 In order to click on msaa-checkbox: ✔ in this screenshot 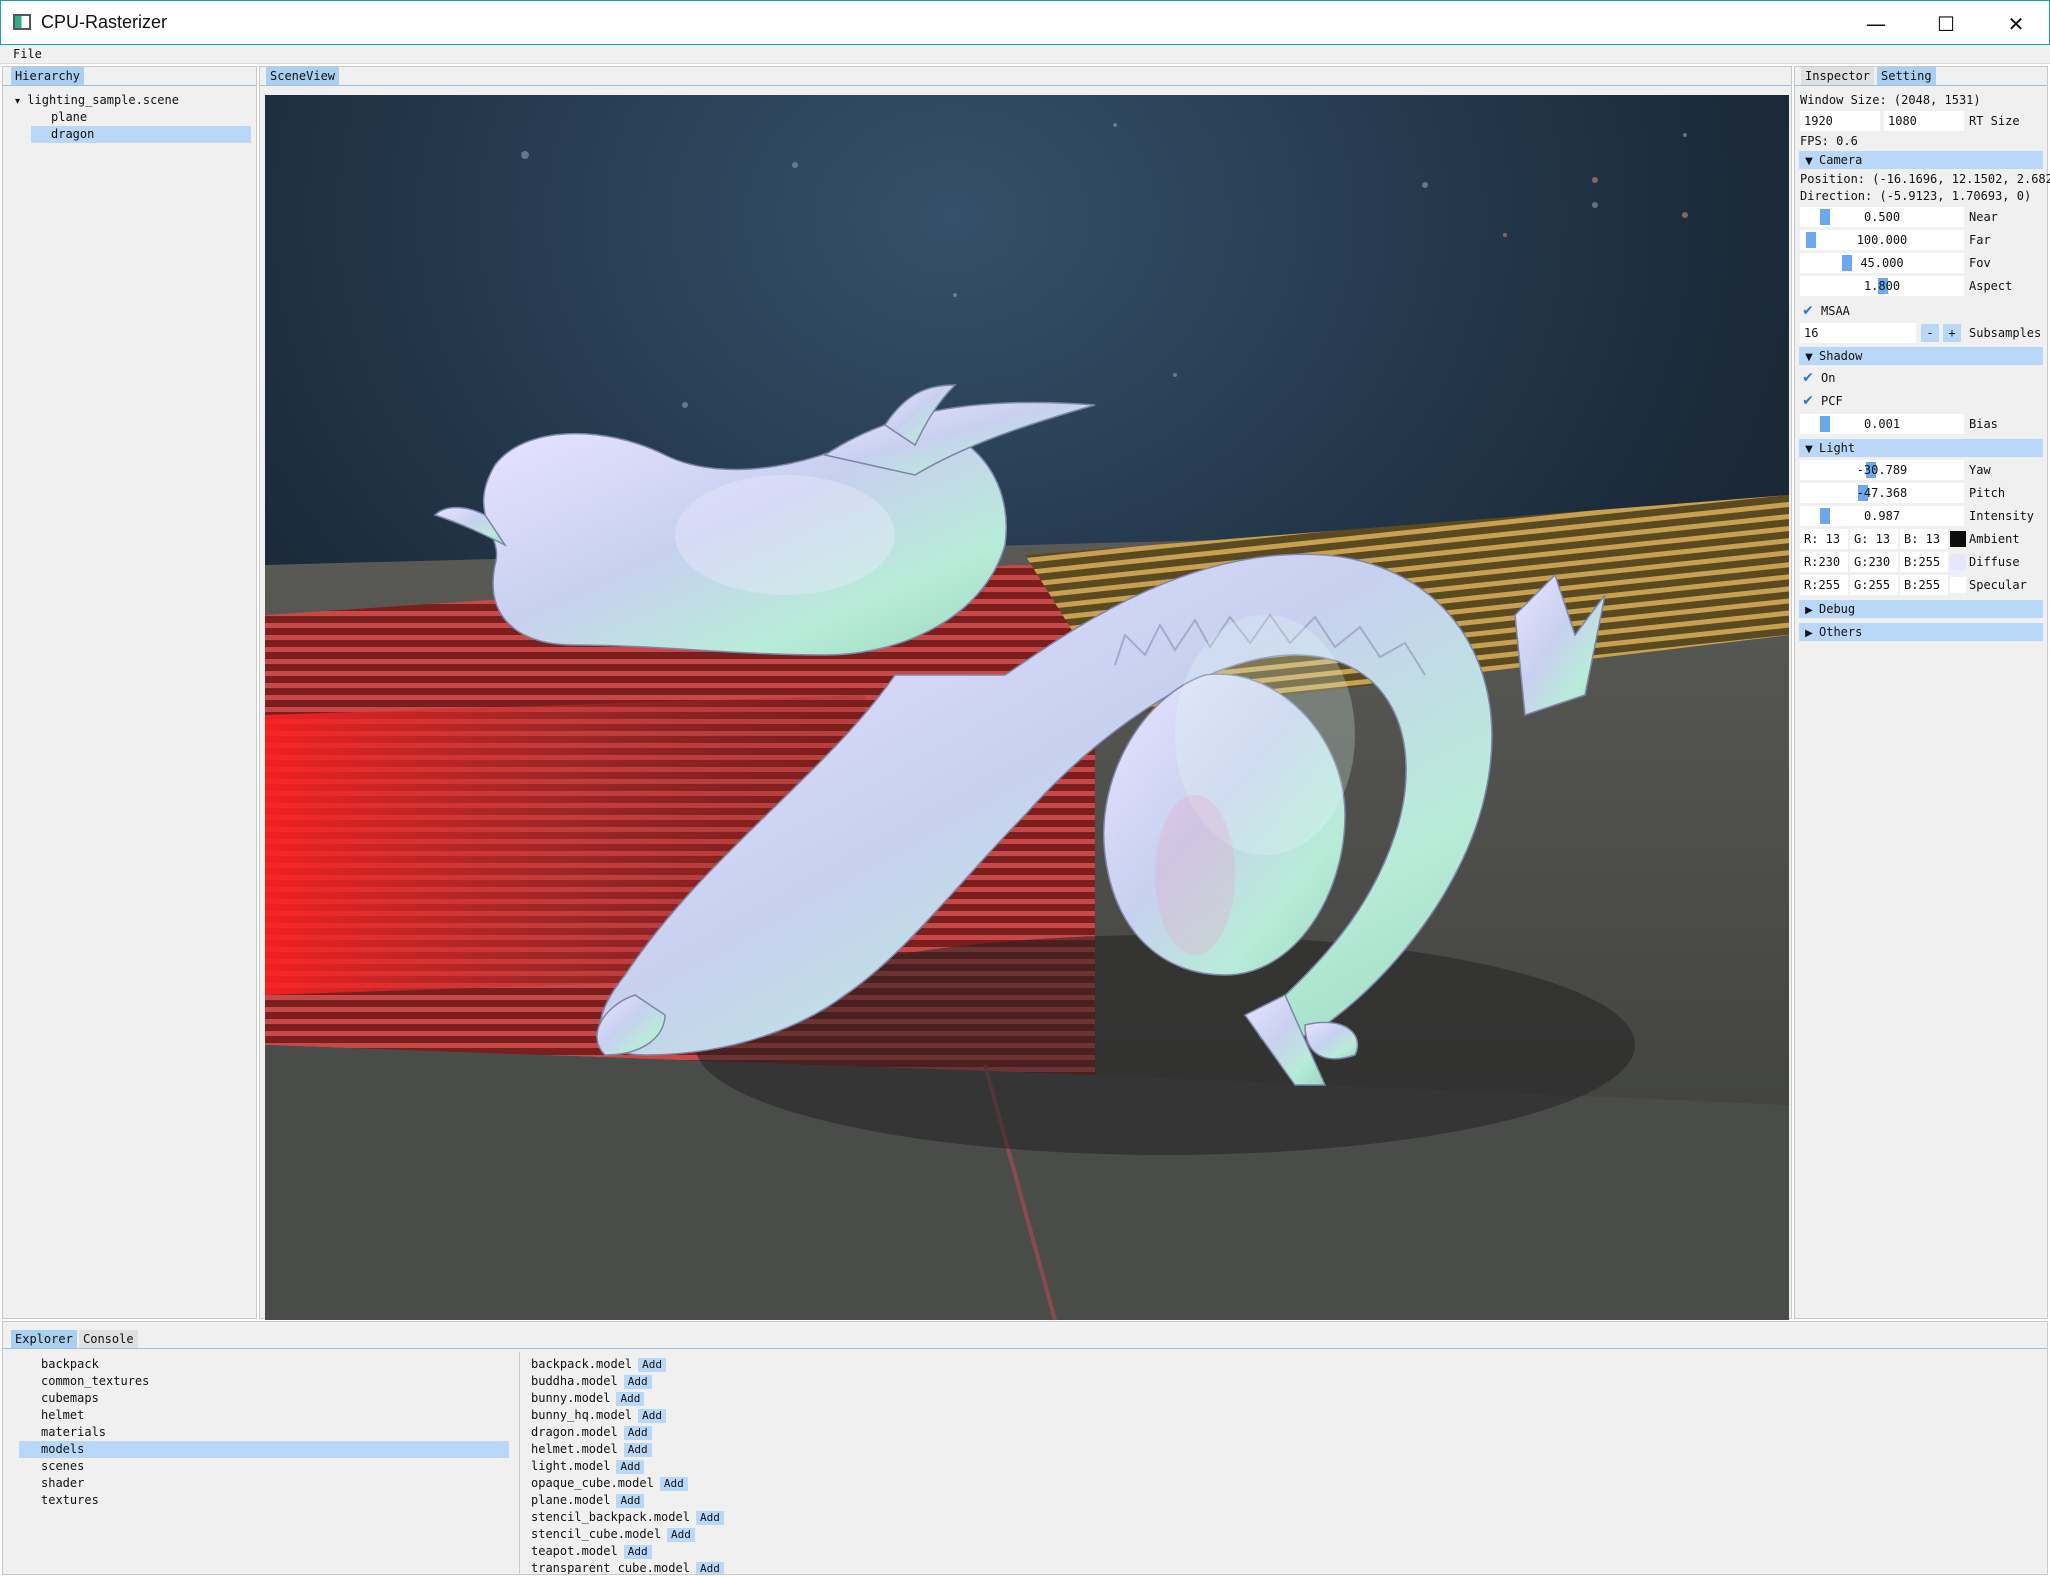, I will do `click(1808, 311)`.